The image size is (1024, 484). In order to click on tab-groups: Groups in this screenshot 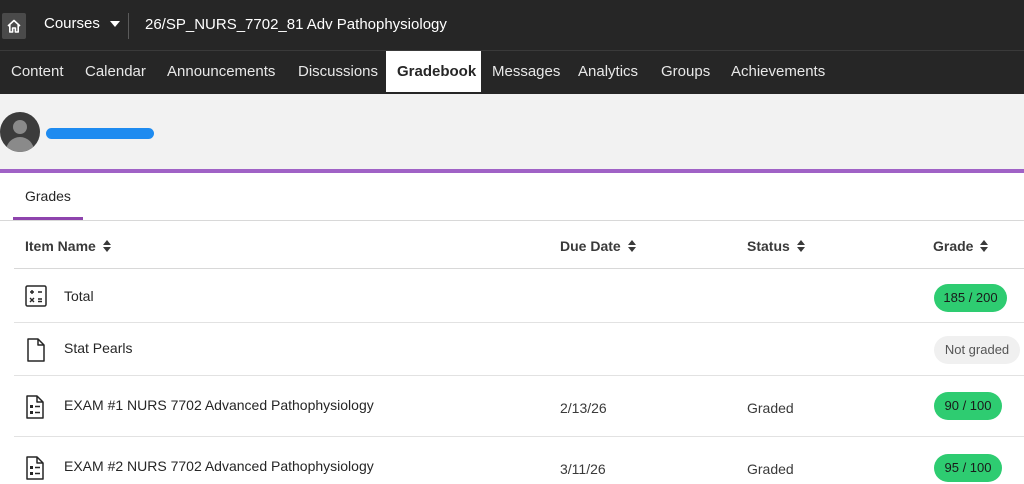, I will do `click(685, 73)`.